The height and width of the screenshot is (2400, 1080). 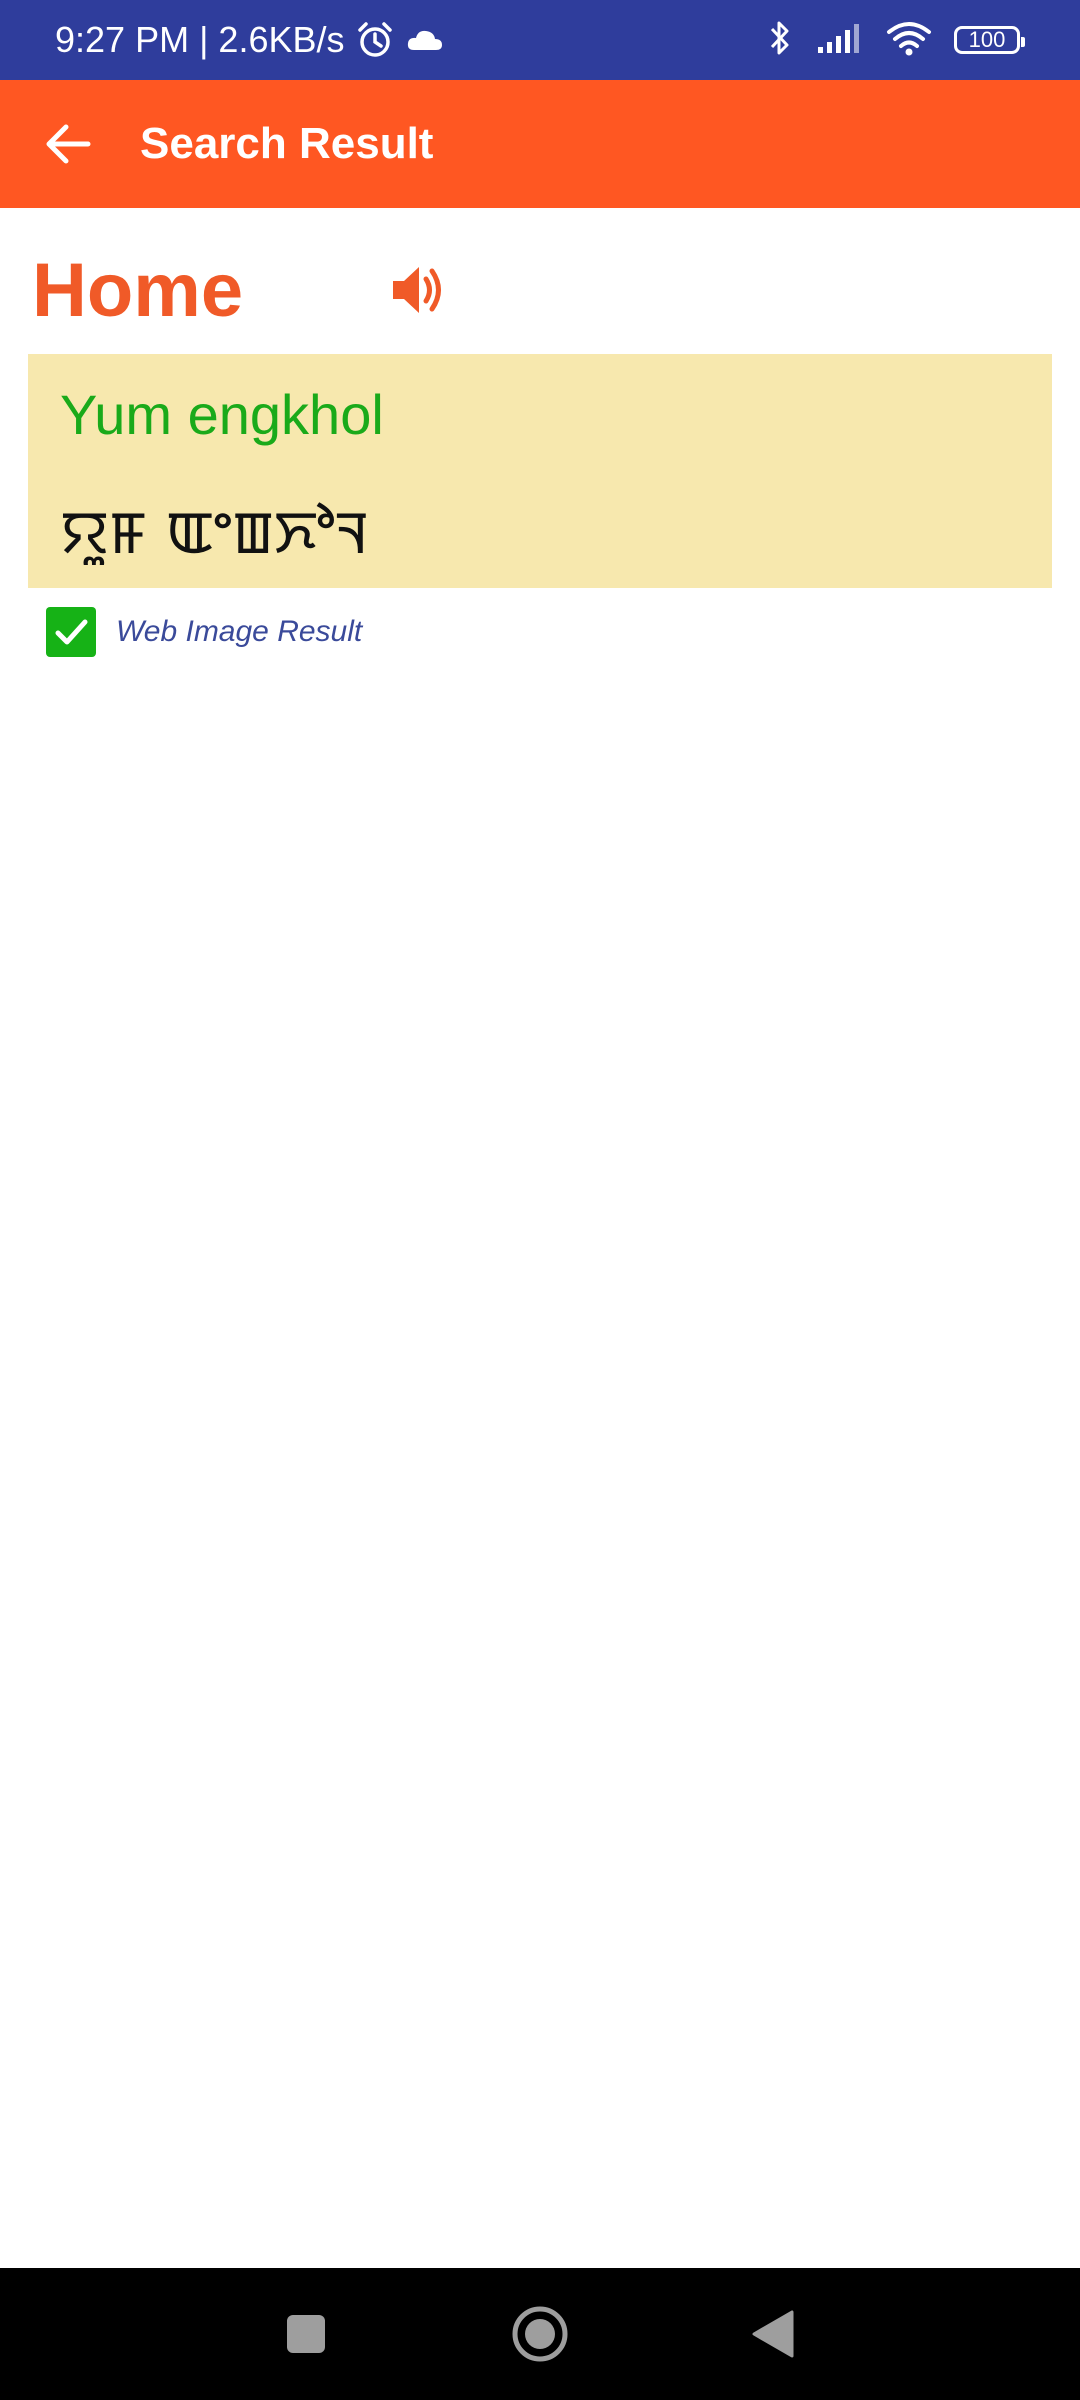 I want to click on word-row: Home, so click(x=243, y=290).